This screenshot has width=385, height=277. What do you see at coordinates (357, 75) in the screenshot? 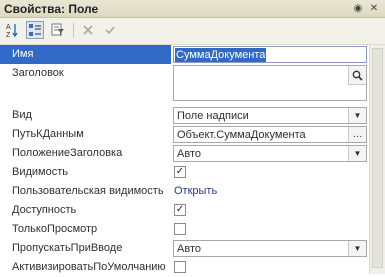
I see `search-icon` at bounding box center [357, 75].